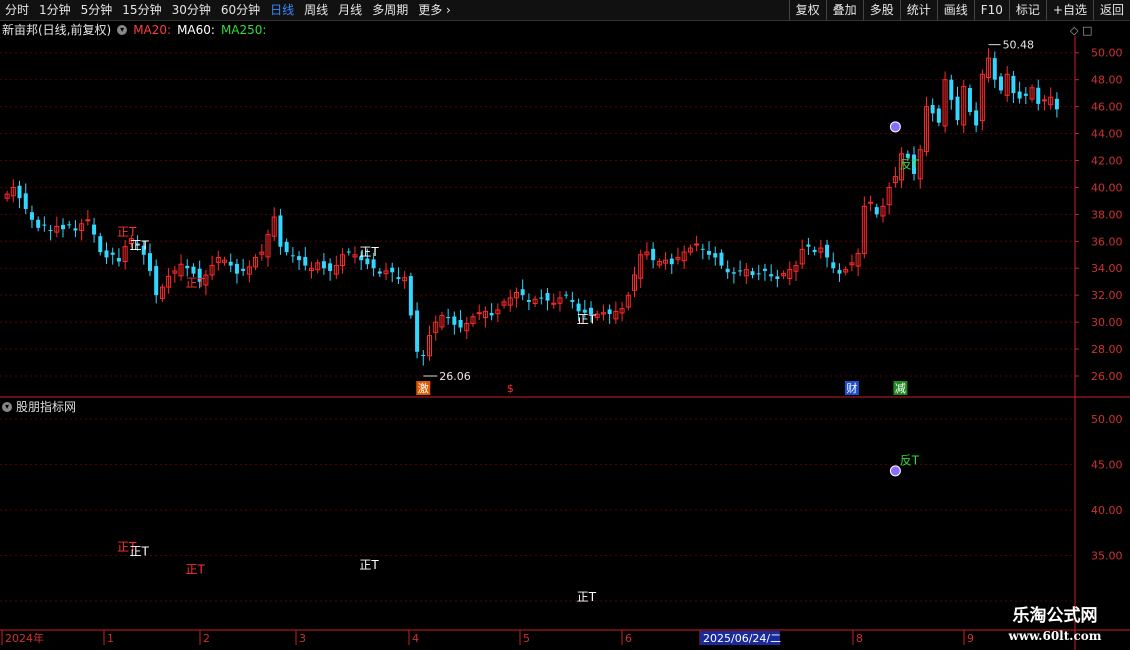  I want to click on watermark-url: www.60lt.com, so click(1055, 636).